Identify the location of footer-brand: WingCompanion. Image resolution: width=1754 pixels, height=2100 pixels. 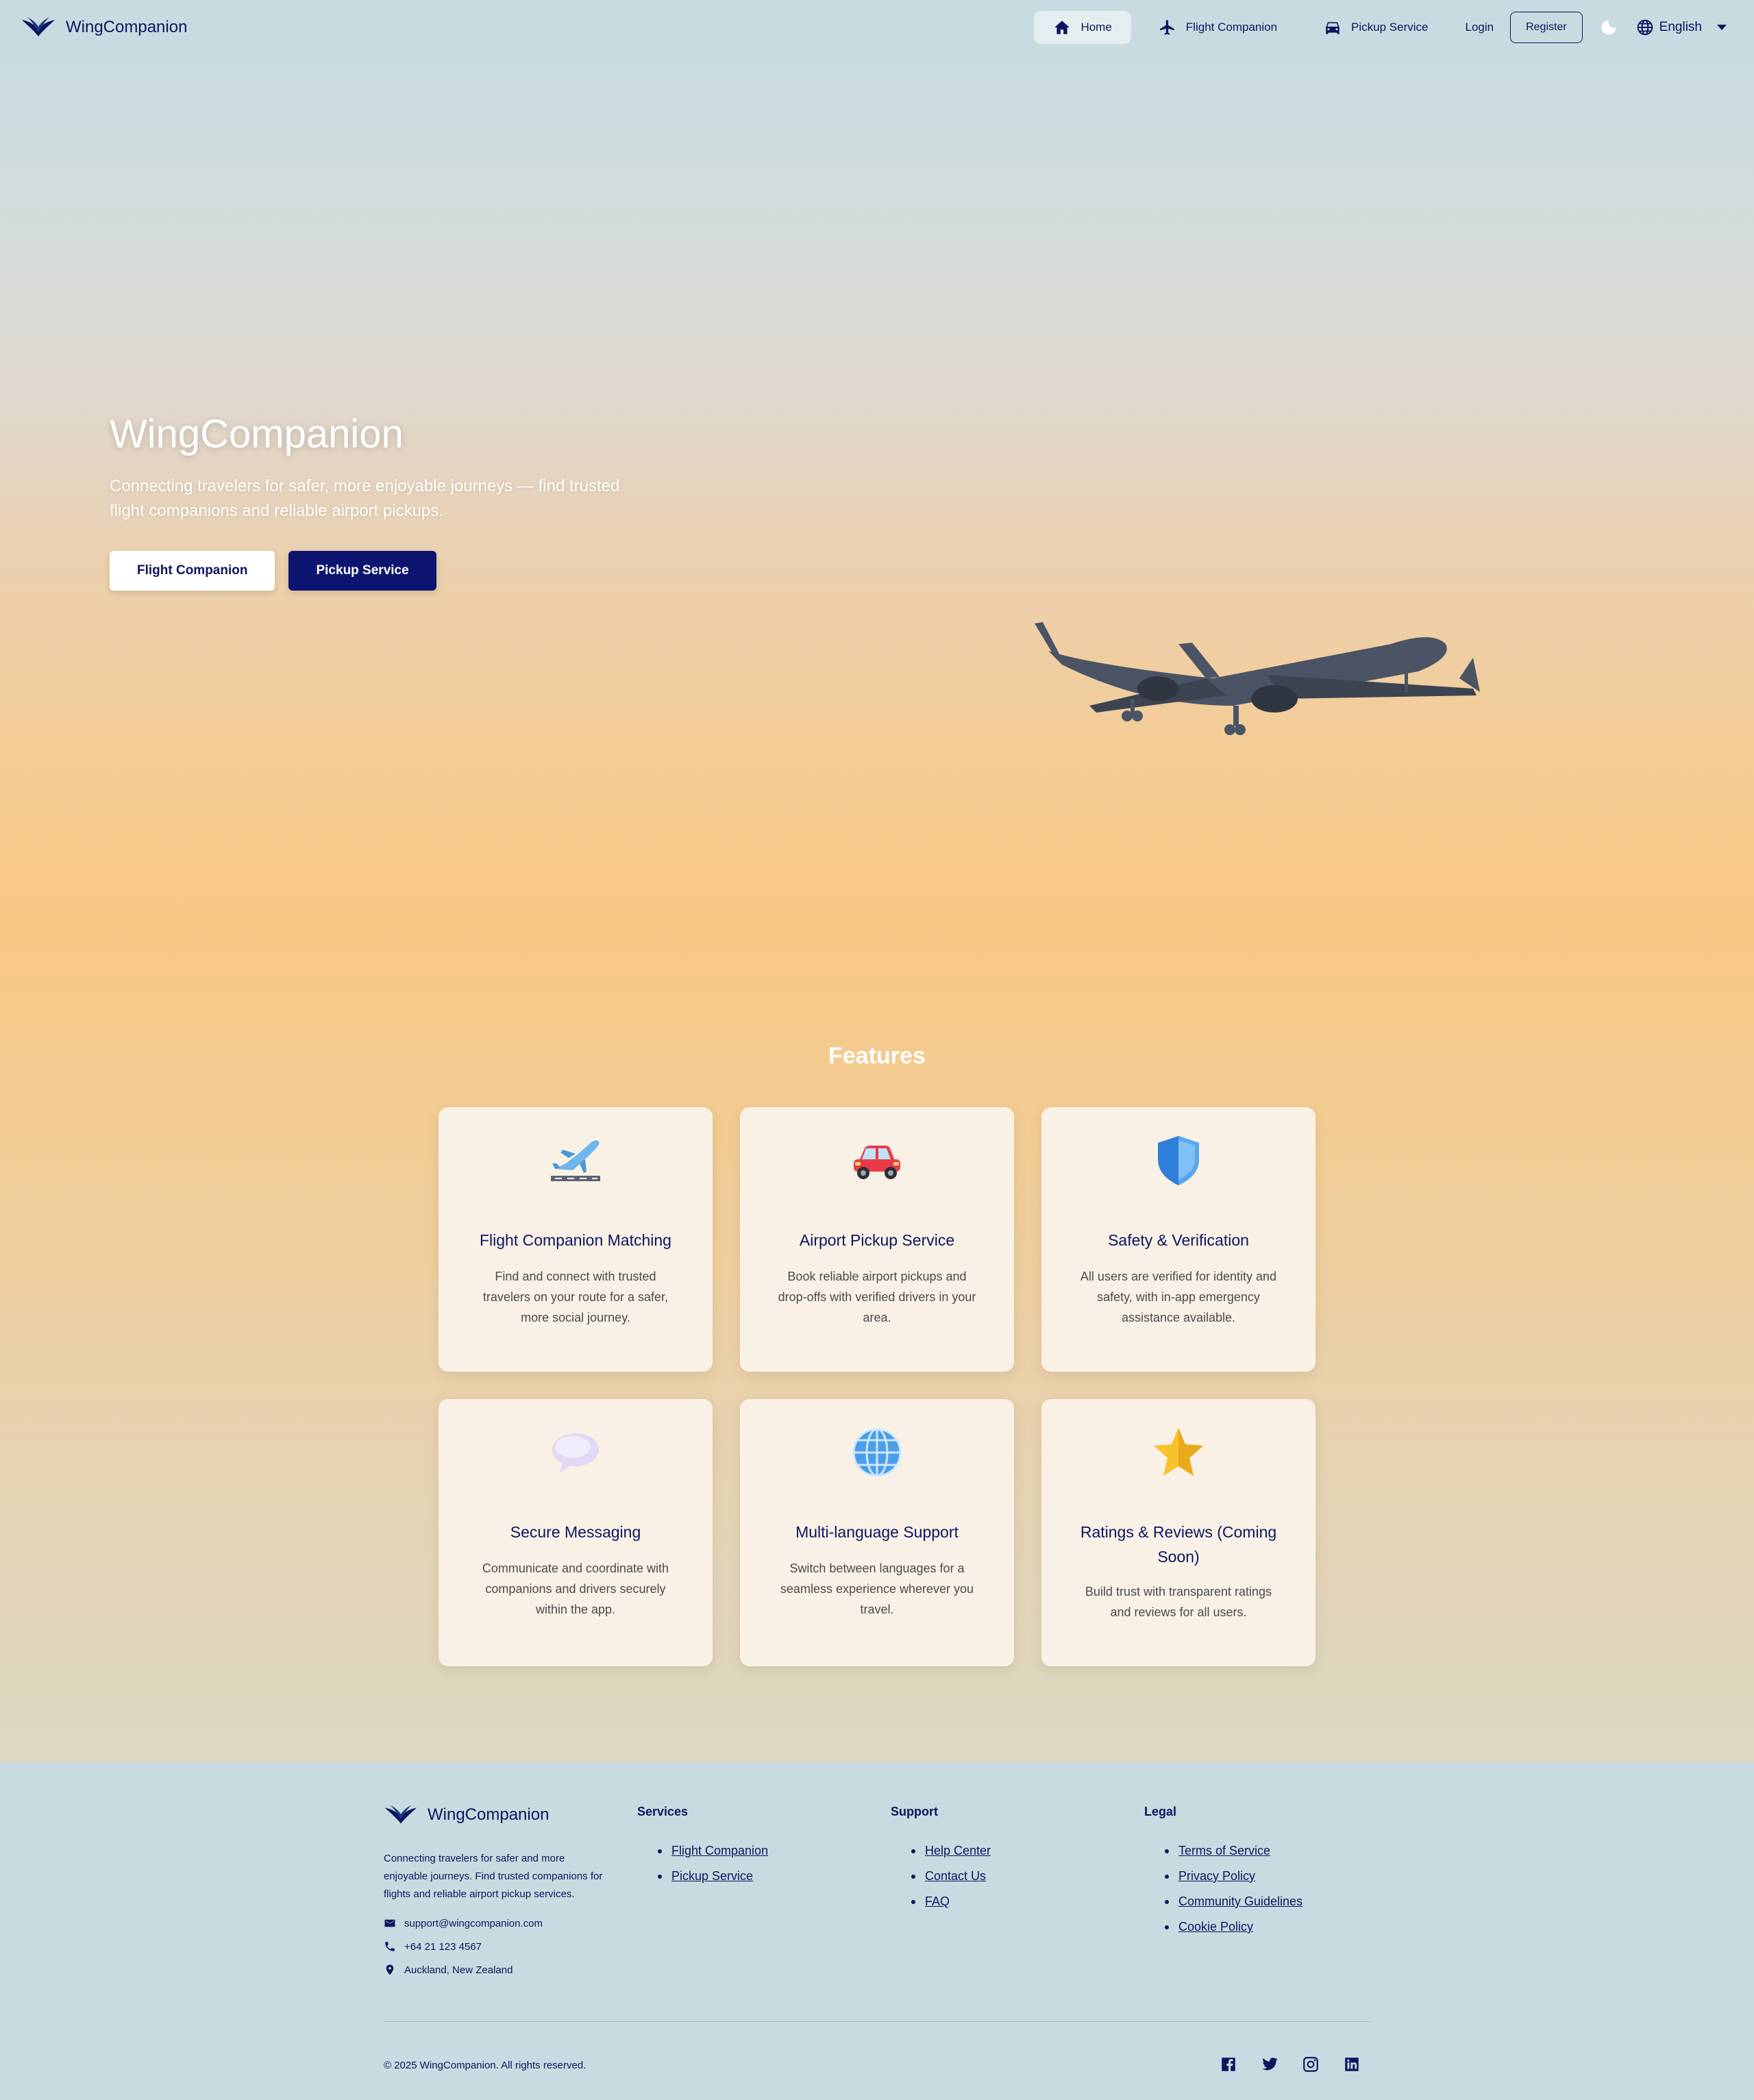
(466, 1815).